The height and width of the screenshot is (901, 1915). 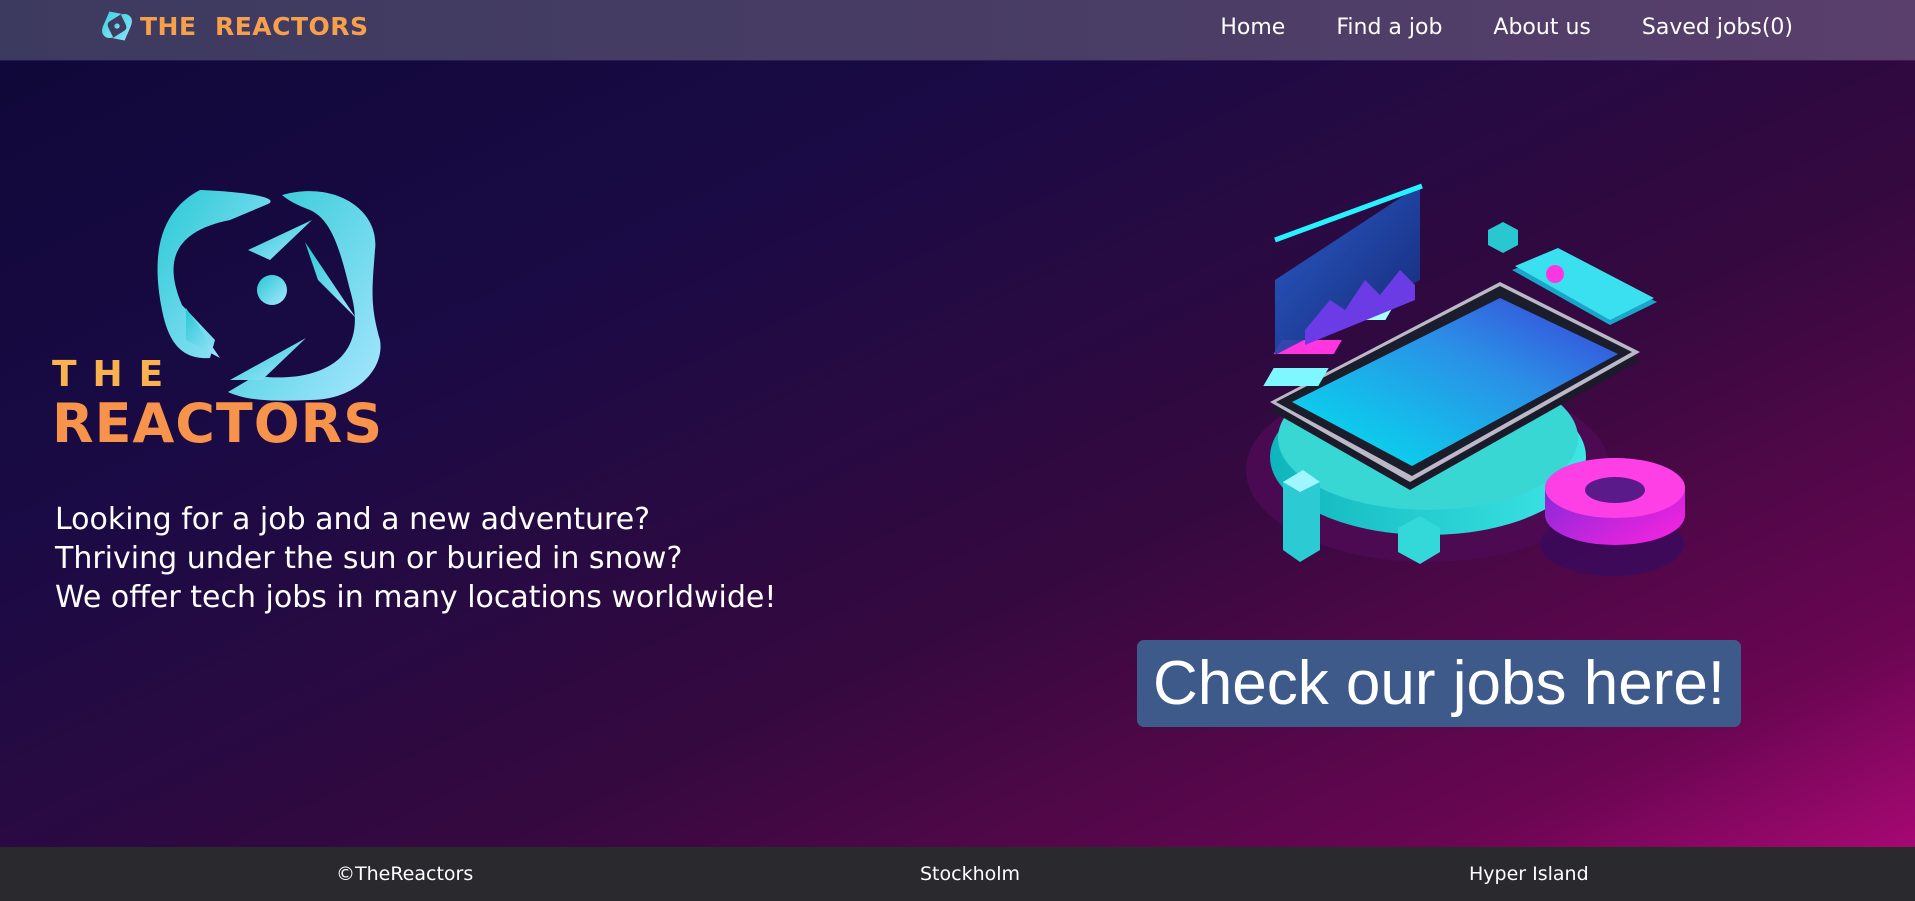 I want to click on check-jobs-button: Check our jobs here!, so click(x=1439, y=683).